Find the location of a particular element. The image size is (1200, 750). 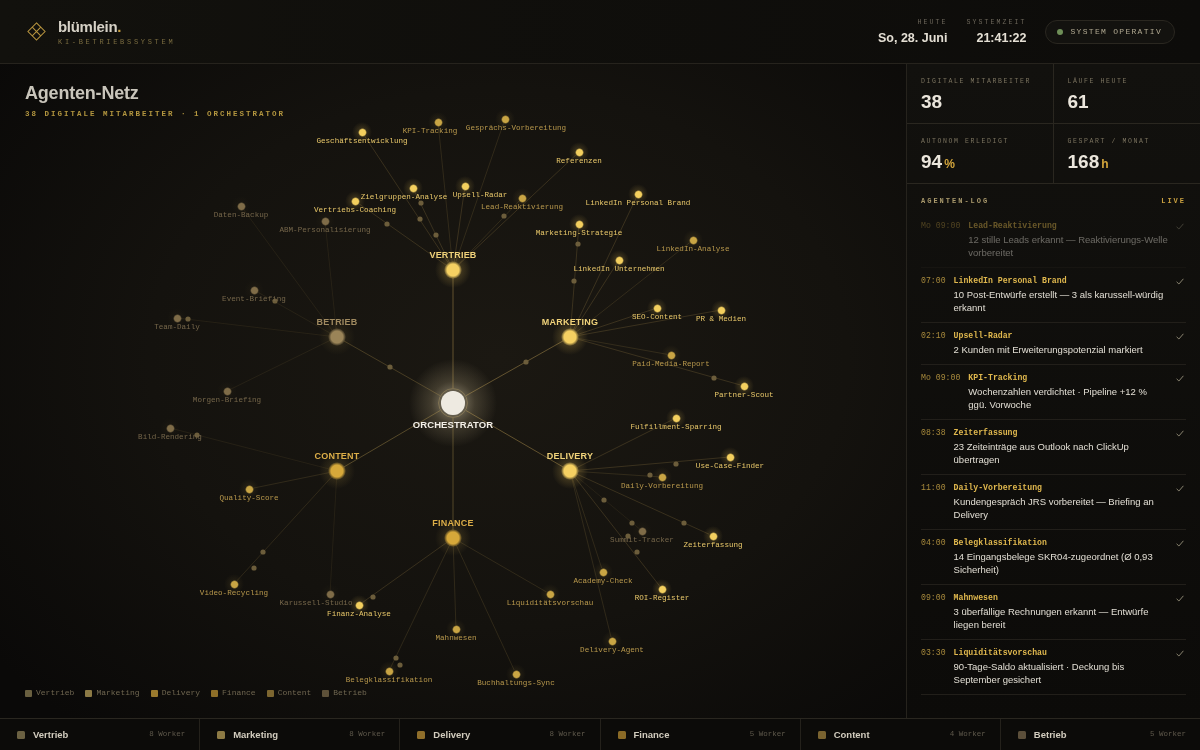

log-agent: Mahnwesen is located at coordinates (975, 597).